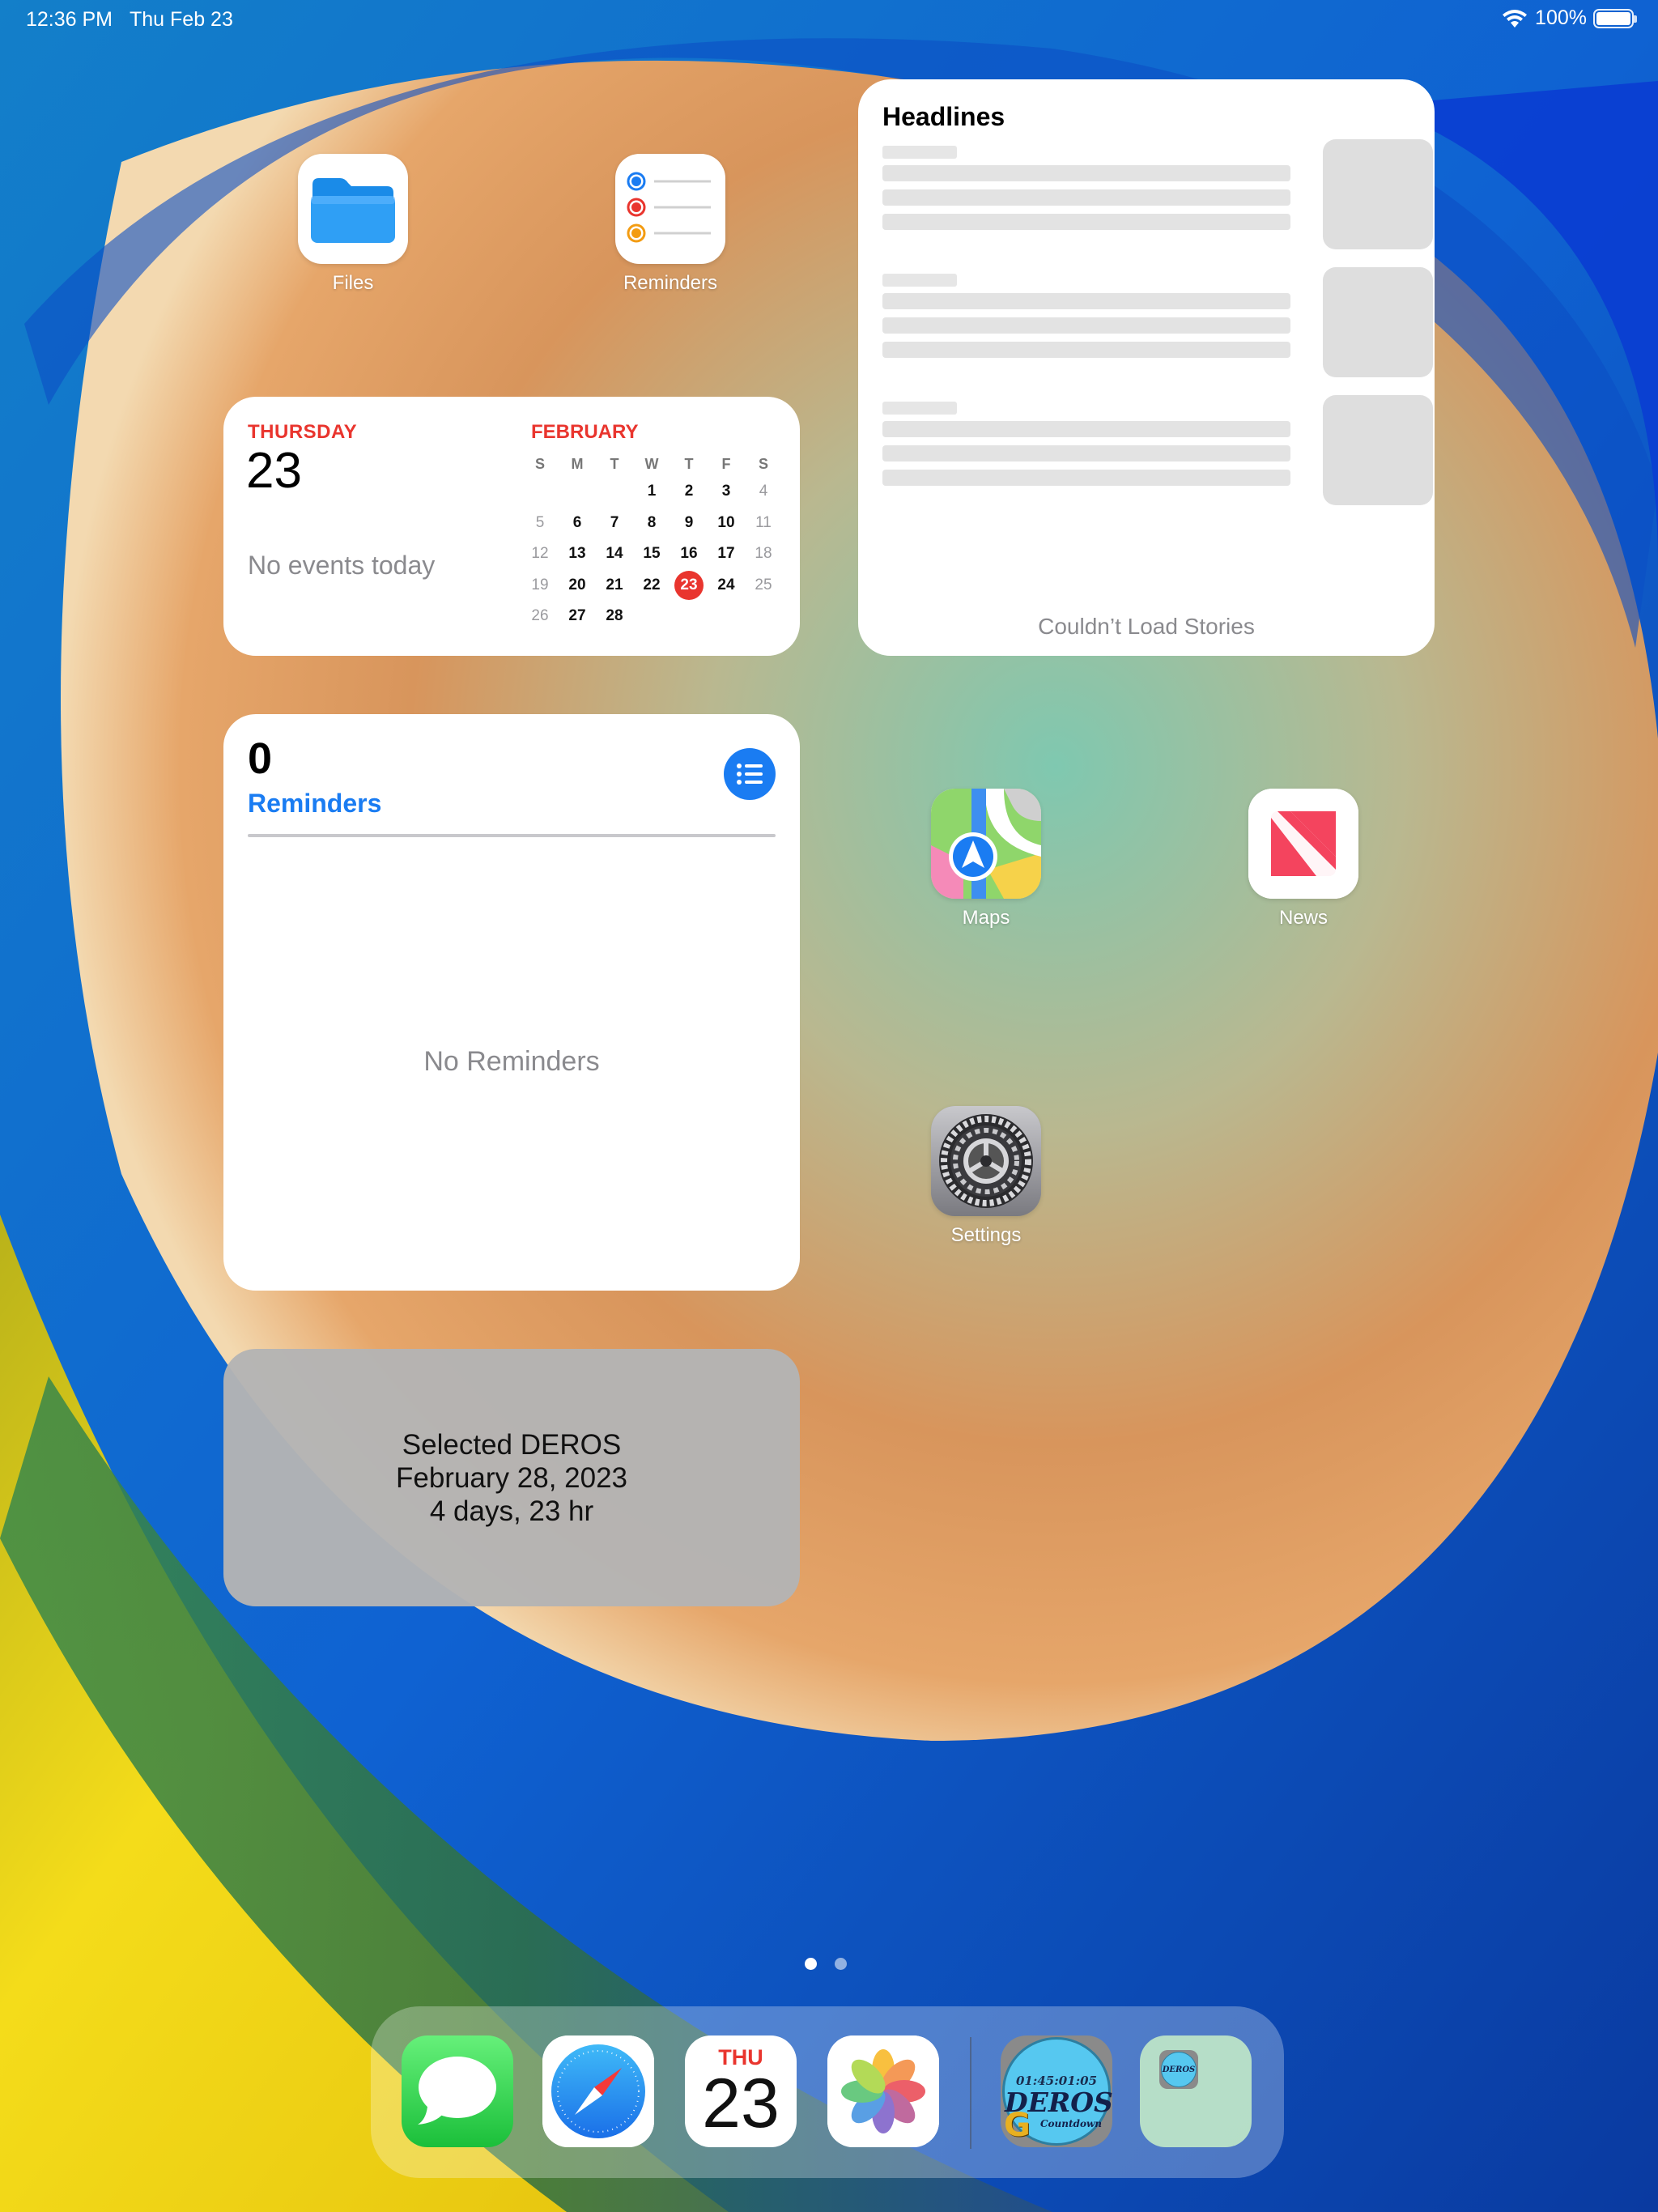 This screenshot has width=1658, height=2212. What do you see at coordinates (1515, 19) in the screenshot?
I see `wifi-icon` at bounding box center [1515, 19].